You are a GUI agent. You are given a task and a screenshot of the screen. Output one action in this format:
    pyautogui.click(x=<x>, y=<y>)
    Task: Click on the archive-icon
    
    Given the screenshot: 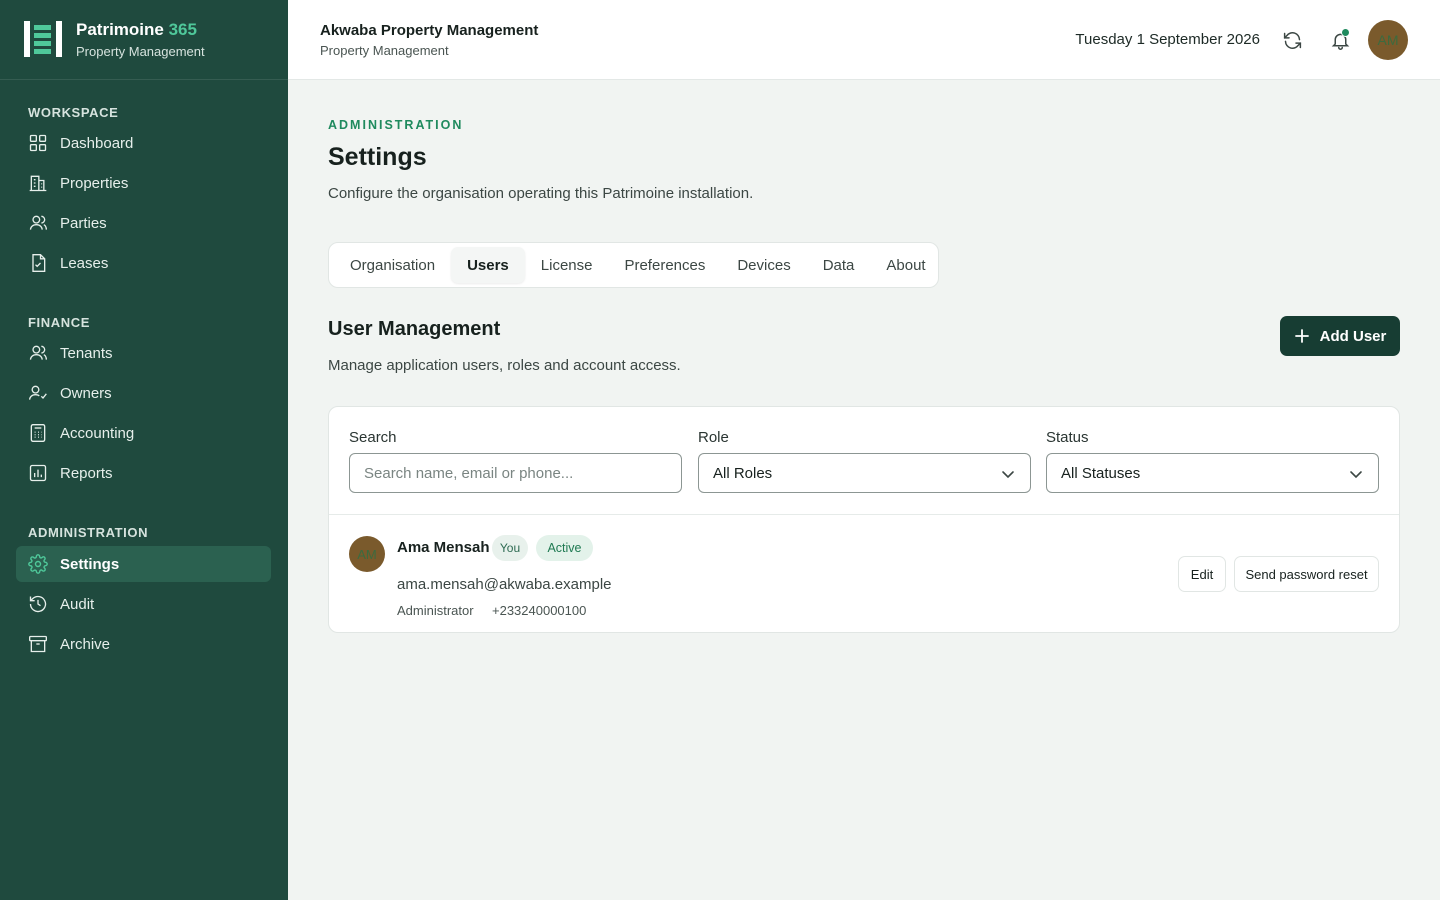 What is the action you would take?
    pyautogui.click(x=38, y=644)
    